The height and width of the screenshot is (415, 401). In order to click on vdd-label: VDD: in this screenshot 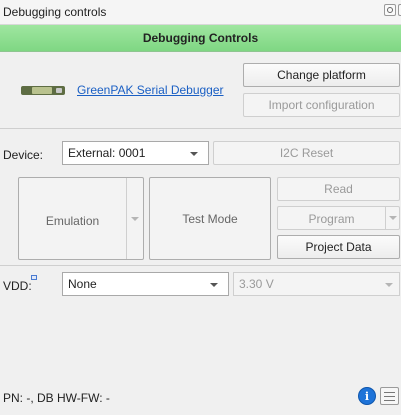, I will do `click(17, 286)`.